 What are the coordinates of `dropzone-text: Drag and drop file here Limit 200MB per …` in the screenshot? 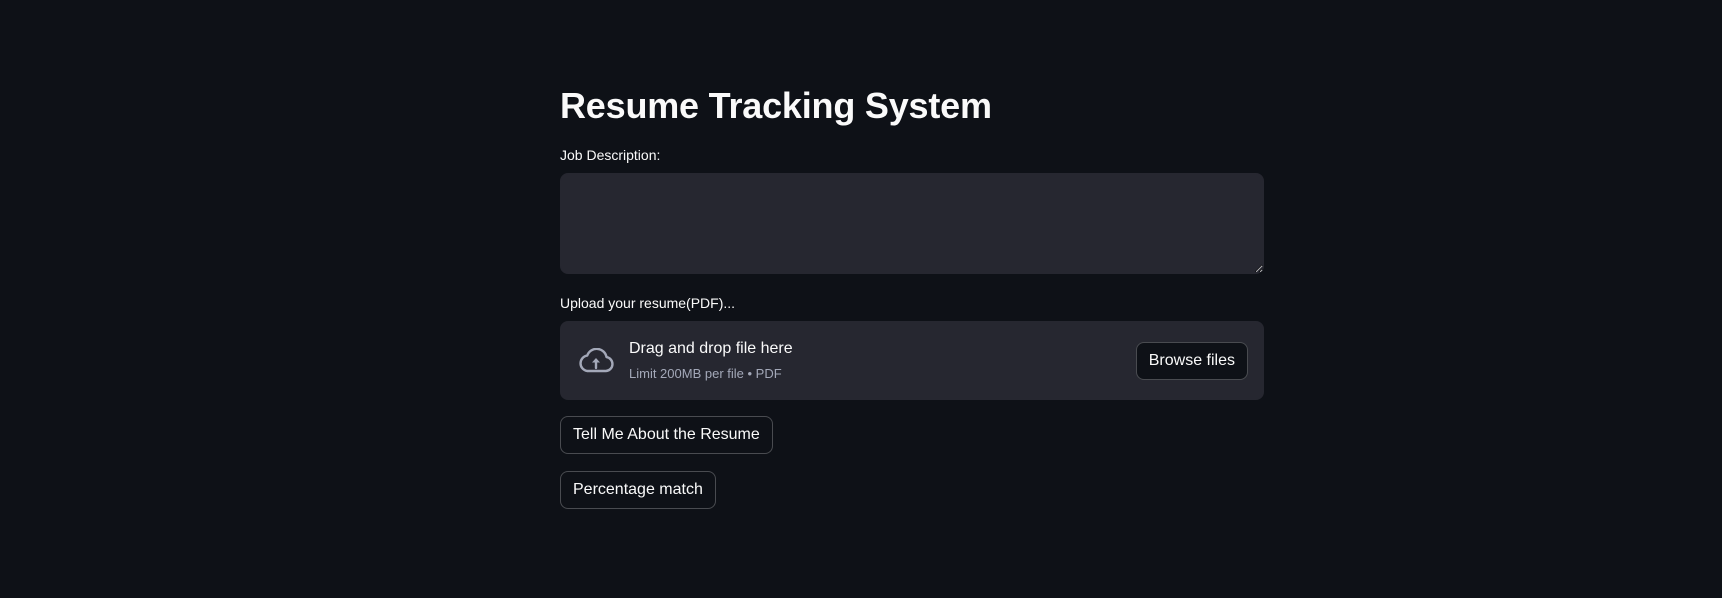 It's located at (882, 360).